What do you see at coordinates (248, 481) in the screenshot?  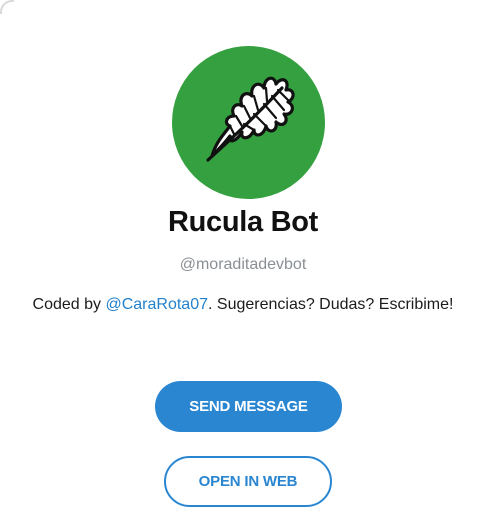 I see `open-in-web-button: OPEN IN WEB` at bounding box center [248, 481].